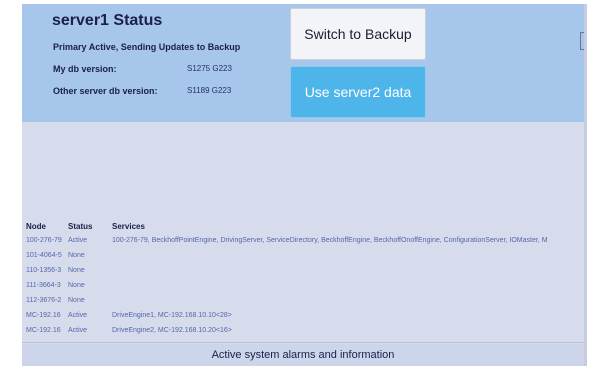 The width and height of the screenshot is (608, 380). I want to click on status-column-header: Status, so click(80, 226).